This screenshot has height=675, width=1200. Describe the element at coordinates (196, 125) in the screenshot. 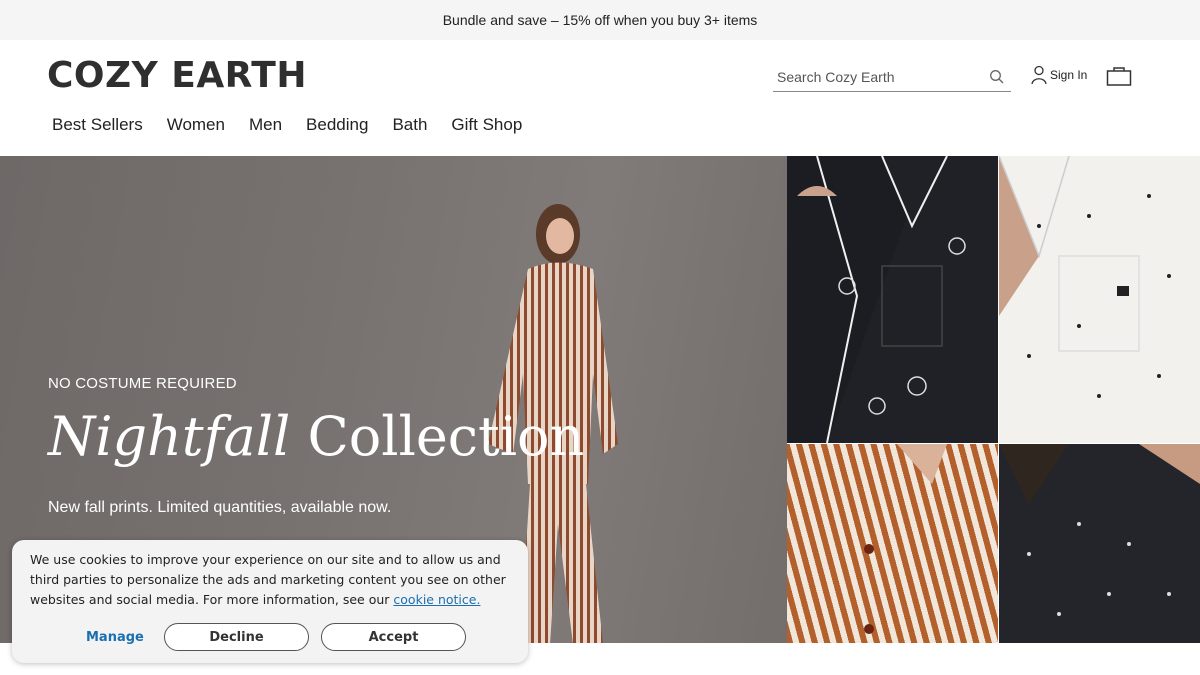

I see `nav-item-women: Women` at that location.